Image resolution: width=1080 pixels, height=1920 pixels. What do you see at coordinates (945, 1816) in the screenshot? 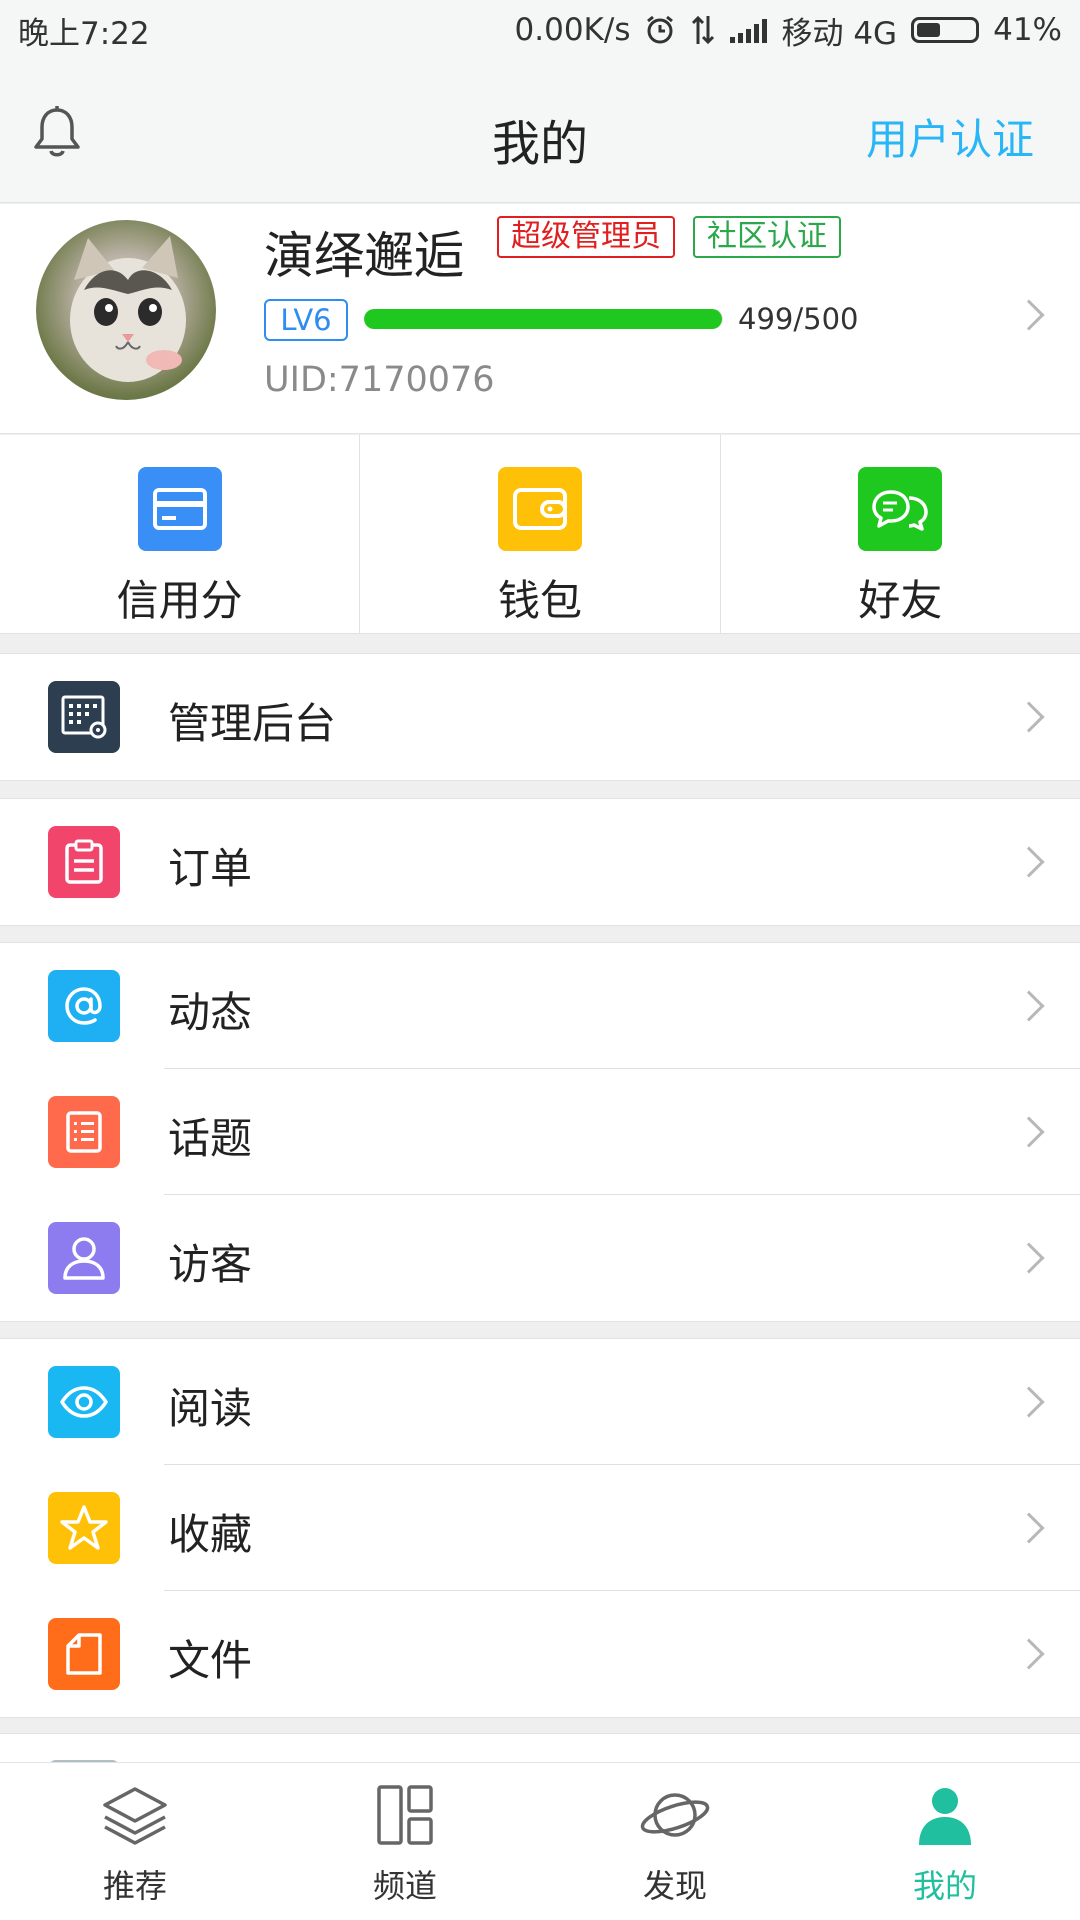
I see `user-icon` at bounding box center [945, 1816].